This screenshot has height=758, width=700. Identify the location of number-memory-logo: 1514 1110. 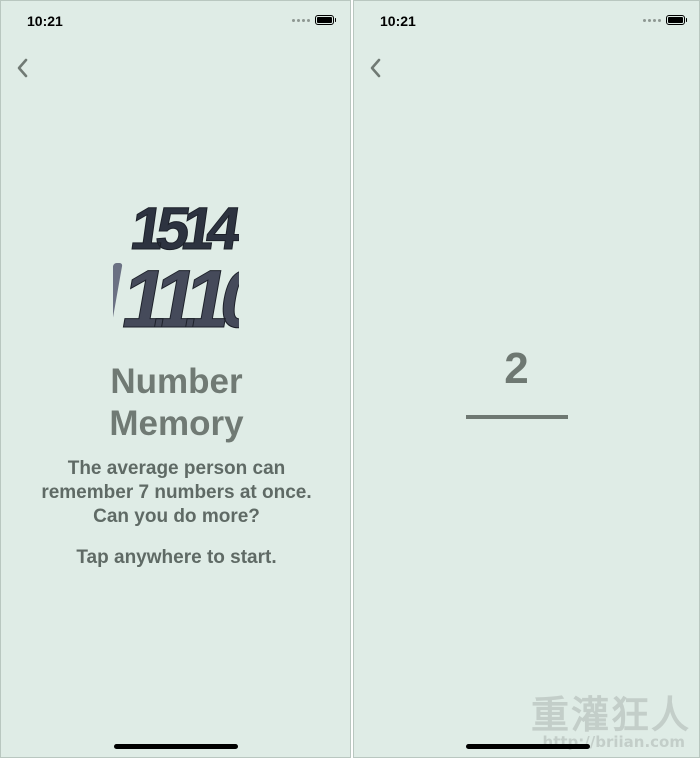
(176, 267).